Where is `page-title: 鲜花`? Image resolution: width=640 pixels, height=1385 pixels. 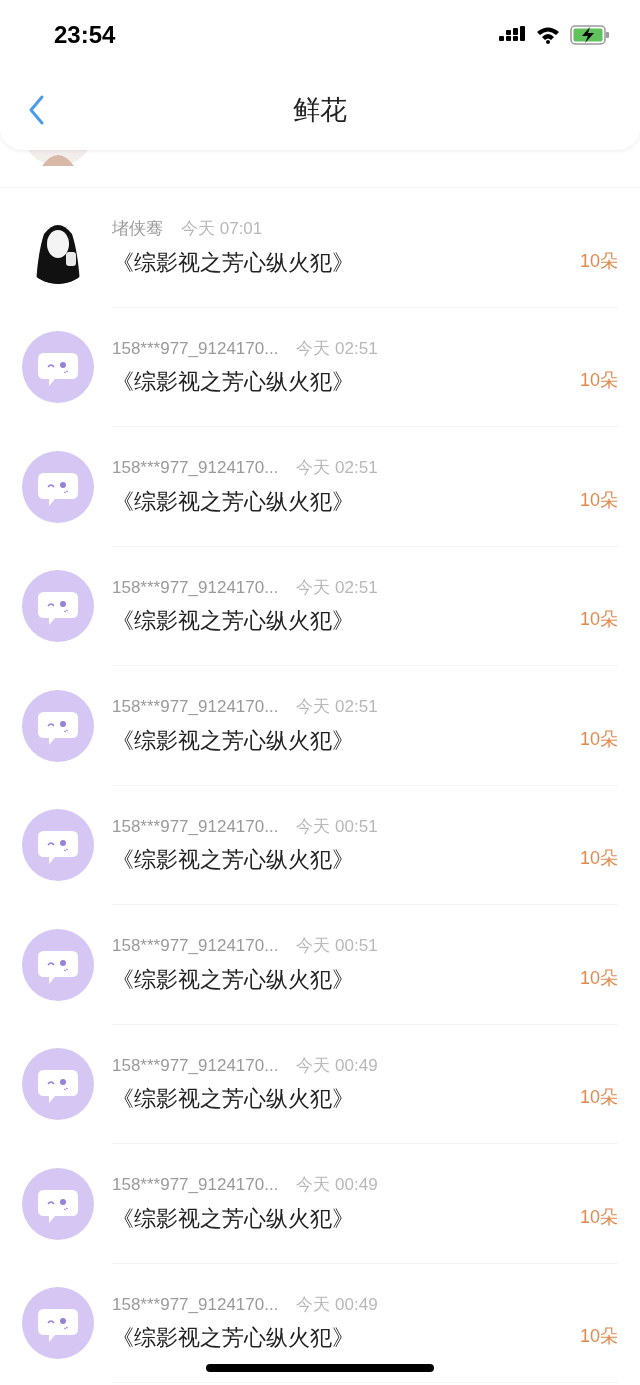
page-title: 鲜花 is located at coordinates (320, 110).